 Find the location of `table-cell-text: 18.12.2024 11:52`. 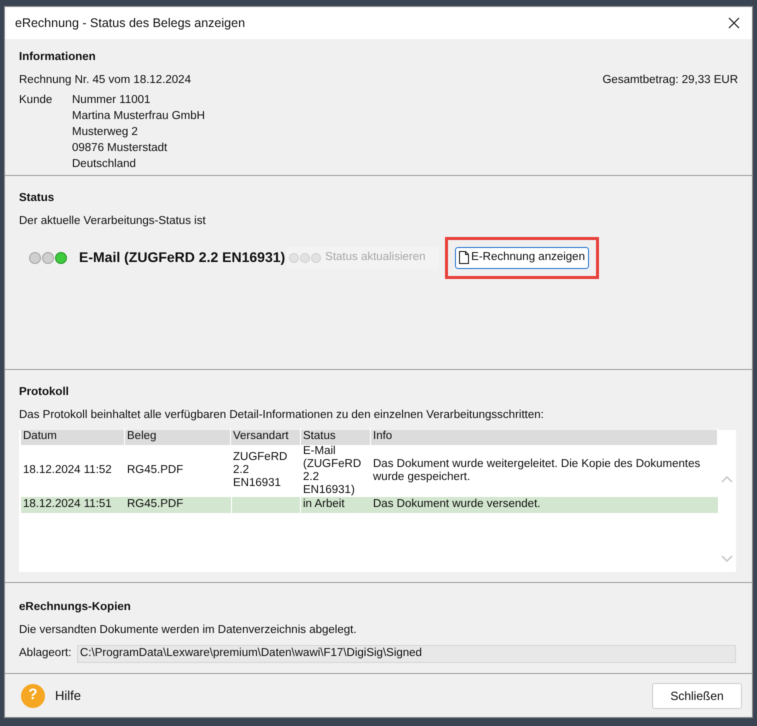

table-cell-text: 18.12.2024 11:52 is located at coordinates (67, 470).